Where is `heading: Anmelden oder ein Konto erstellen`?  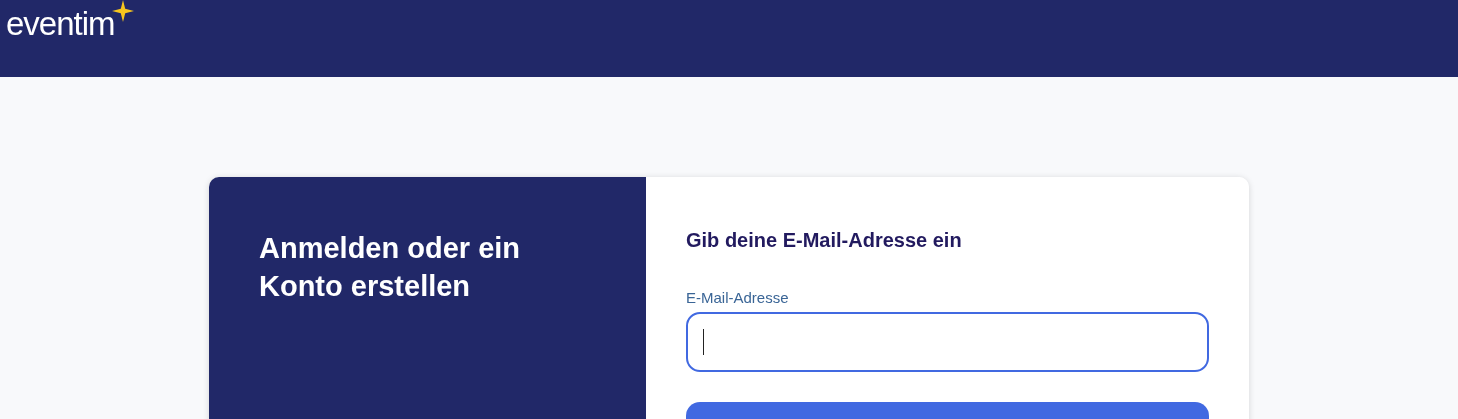
heading: Anmelden oder ein Konto erstellen is located at coordinates (390, 267).